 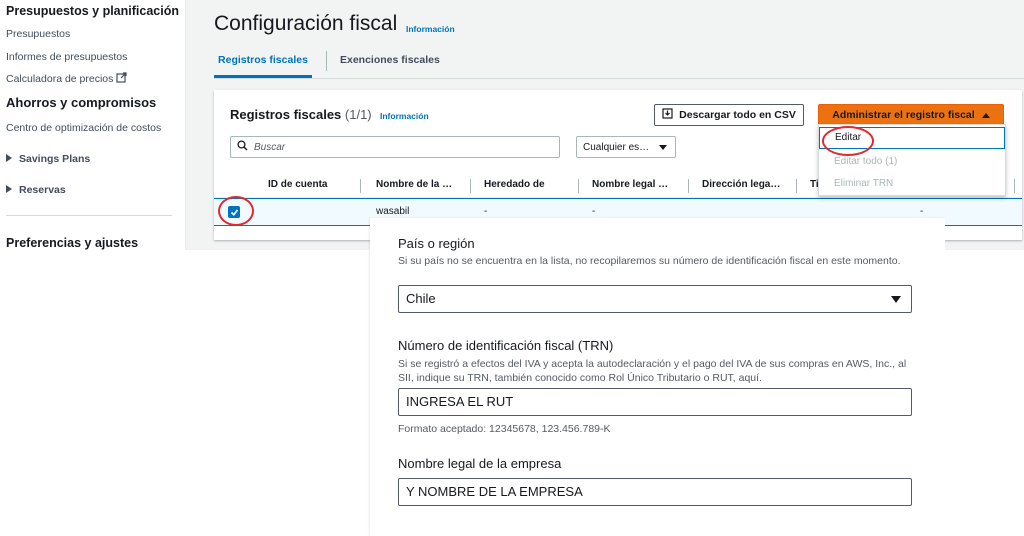 I want to click on sidebar-item-savings-plans: Savings Plans, so click(x=48, y=159).